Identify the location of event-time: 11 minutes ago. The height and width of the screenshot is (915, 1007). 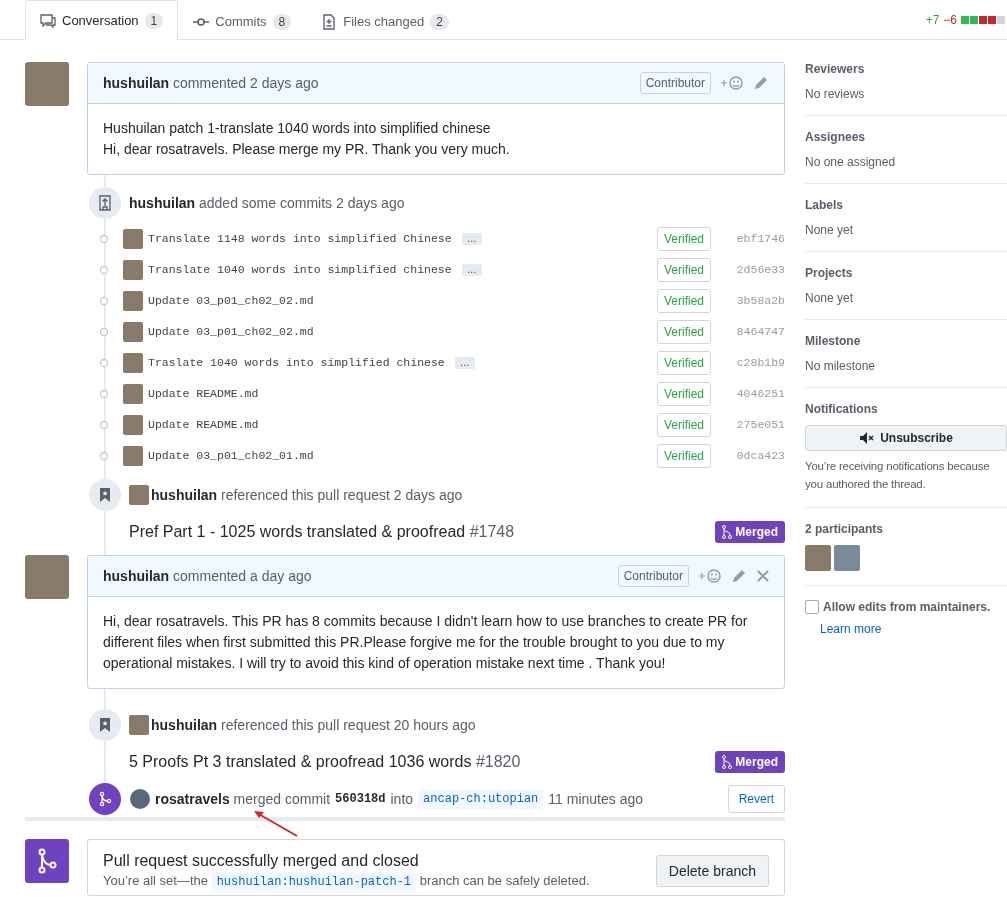
(595, 799).